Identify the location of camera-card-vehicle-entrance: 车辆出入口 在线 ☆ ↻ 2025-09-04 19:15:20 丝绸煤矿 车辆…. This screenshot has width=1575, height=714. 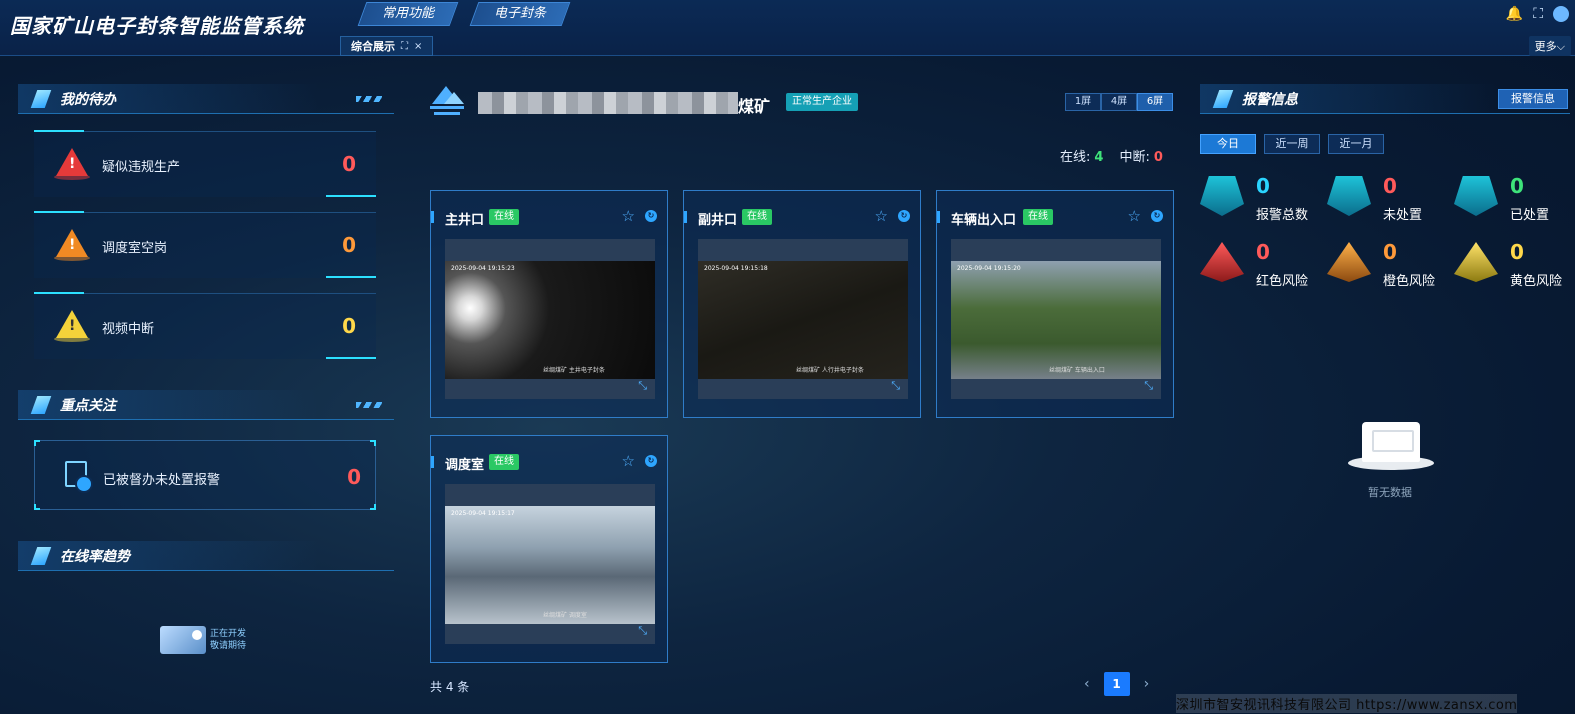
(1055, 304).